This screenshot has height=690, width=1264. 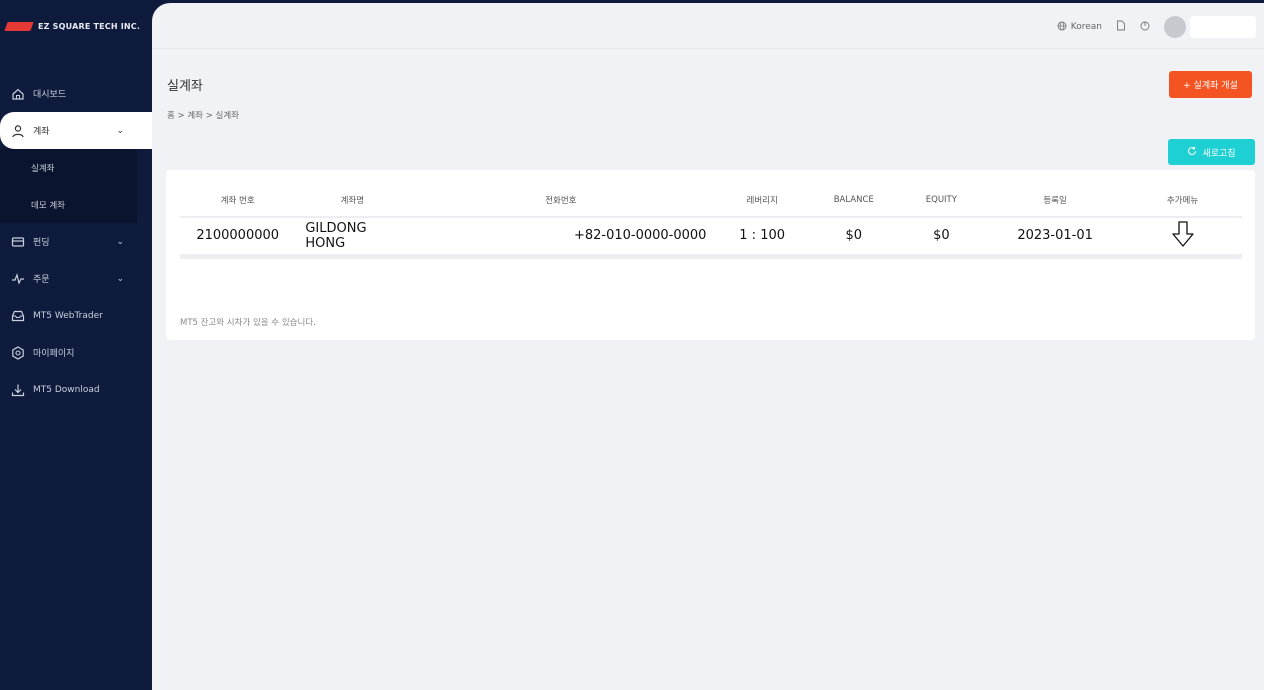 What do you see at coordinates (1192, 152) in the screenshot?
I see `refresh-icon` at bounding box center [1192, 152].